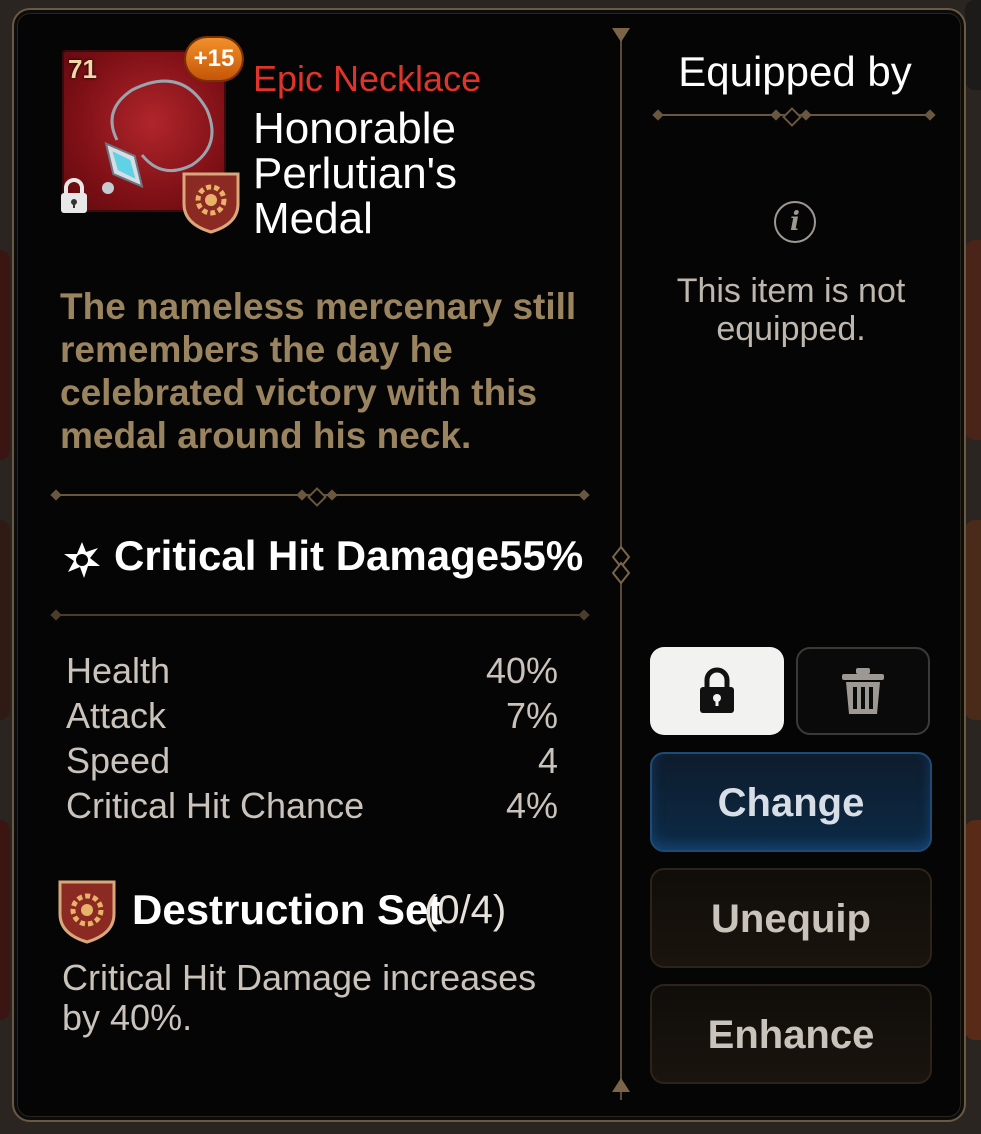 Image resolution: width=981 pixels, height=1134 pixels. Describe the element at coordinates (531, 715) in the screenshot. I see `sub-stat-value: 7%` at that location.